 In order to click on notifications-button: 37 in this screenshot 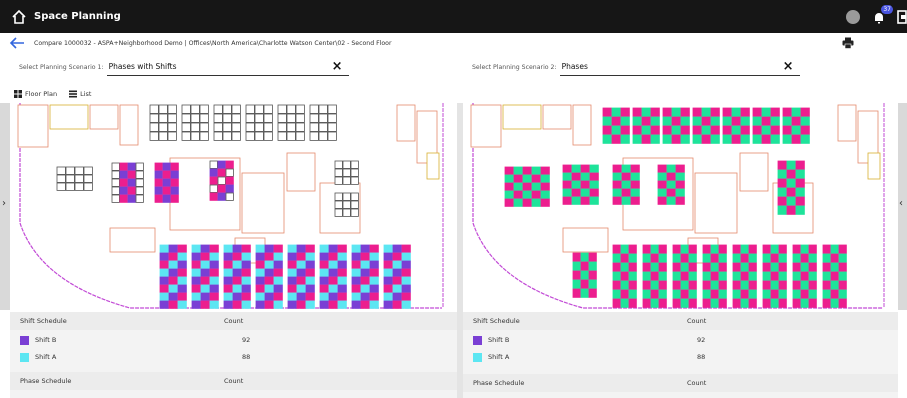, I will do `click(882, 14)`.